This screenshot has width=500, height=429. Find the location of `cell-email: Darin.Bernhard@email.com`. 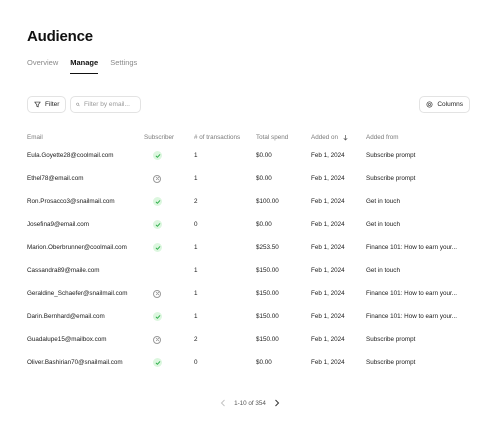

cell-email: Darin.Bernhard@email.com is located at coordinates (66, 316).